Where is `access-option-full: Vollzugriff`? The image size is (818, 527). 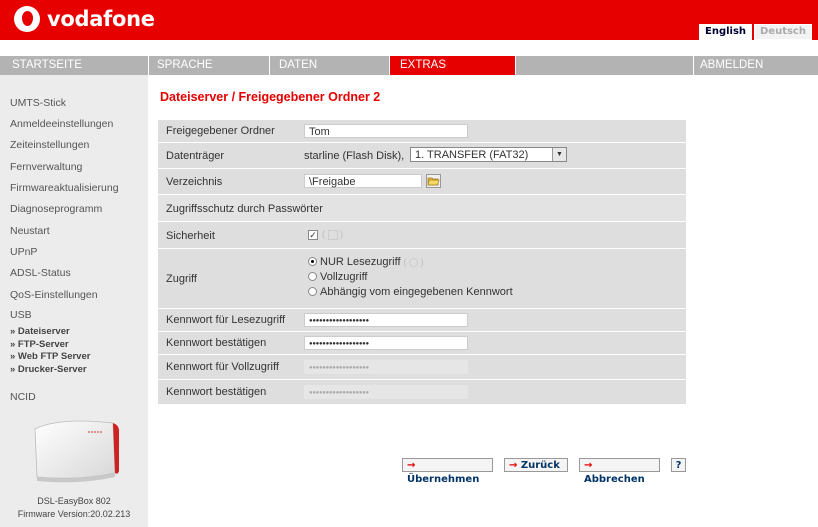
access-option-full: Vollzugriff is located at coordinates (338, 277).